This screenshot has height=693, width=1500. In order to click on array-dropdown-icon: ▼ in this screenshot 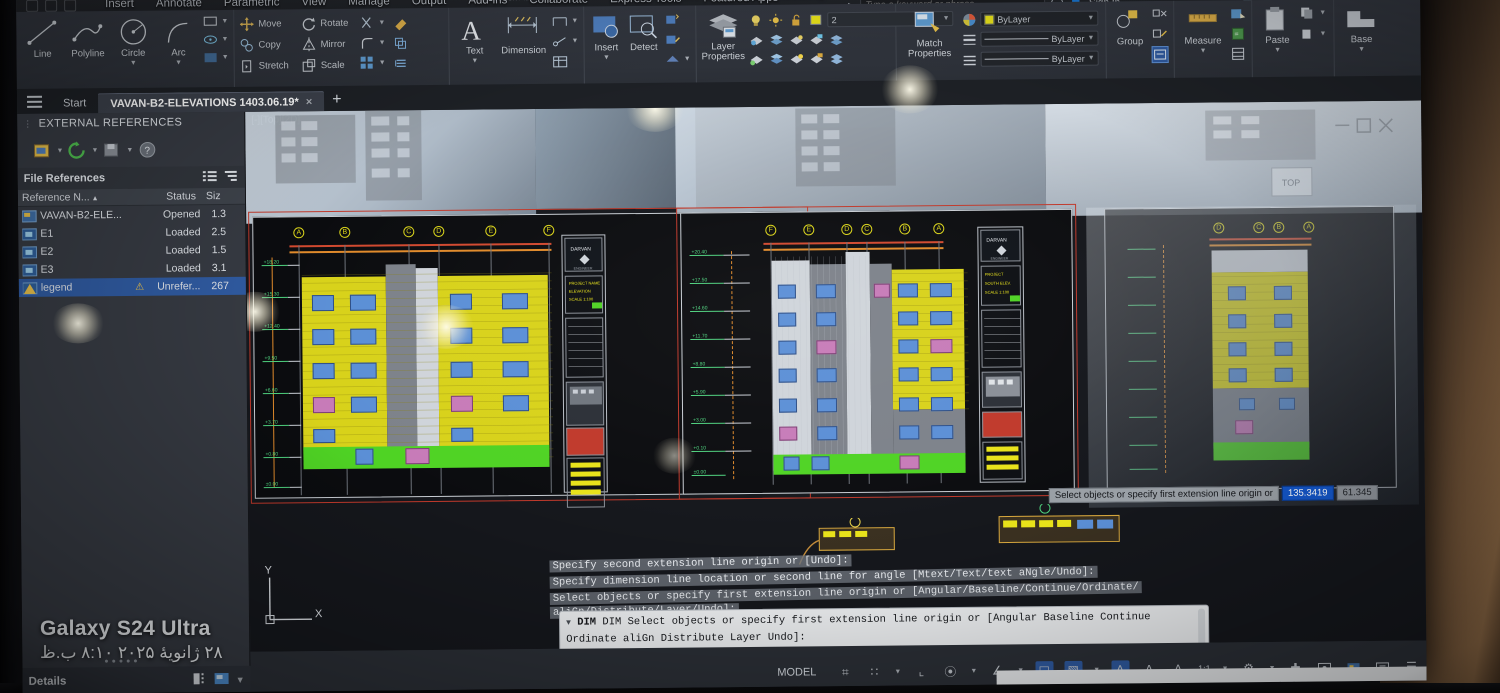, I will do `click(382, 62)`.